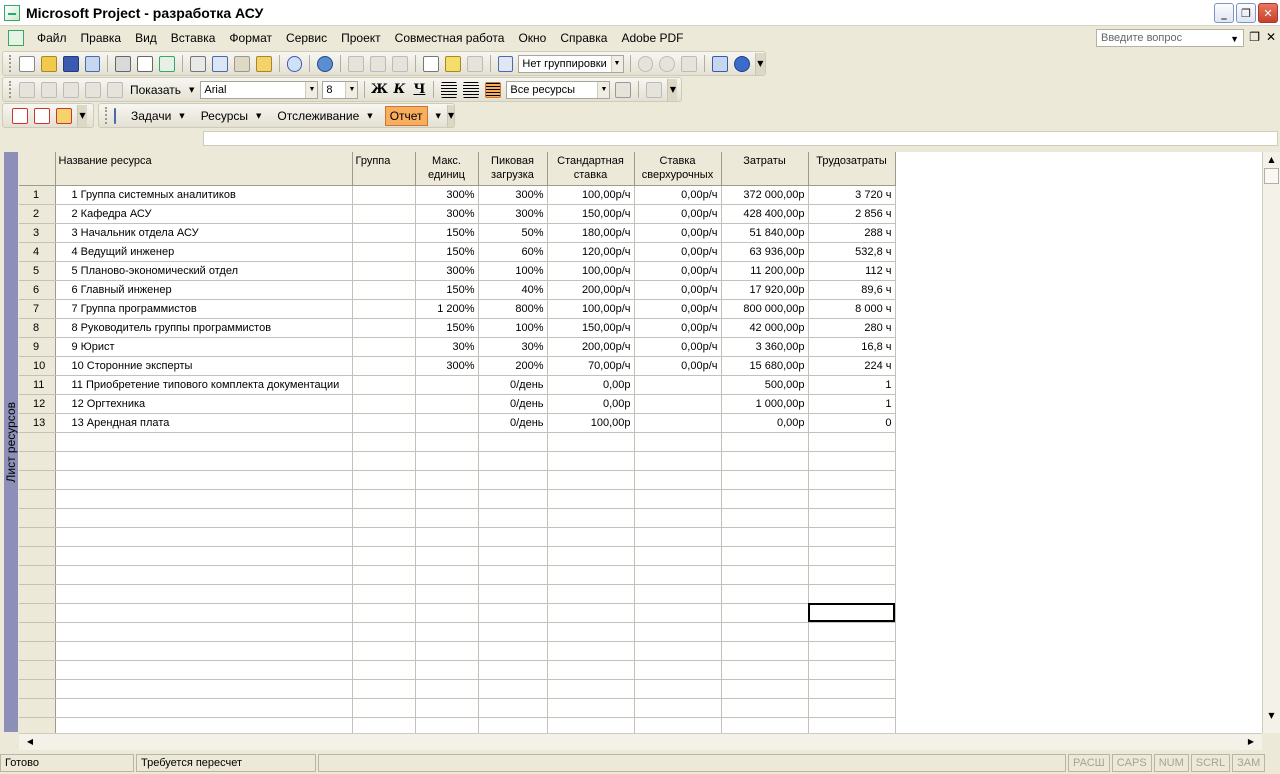  What do you see at coordinates (82, 115) in the screenshot?
I see `toolbar-options-icon: ▼` at bounding box center [82, 115].